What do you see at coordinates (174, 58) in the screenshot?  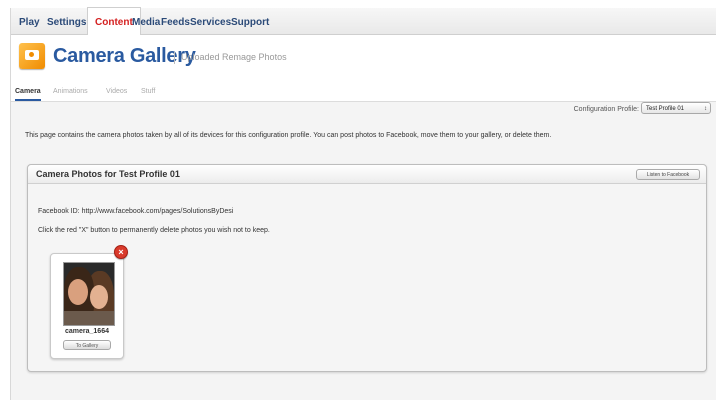 I see `title-divider` at bounding box center [174, 58].